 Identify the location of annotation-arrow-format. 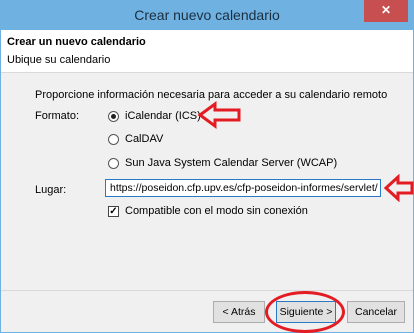
(219, 115).